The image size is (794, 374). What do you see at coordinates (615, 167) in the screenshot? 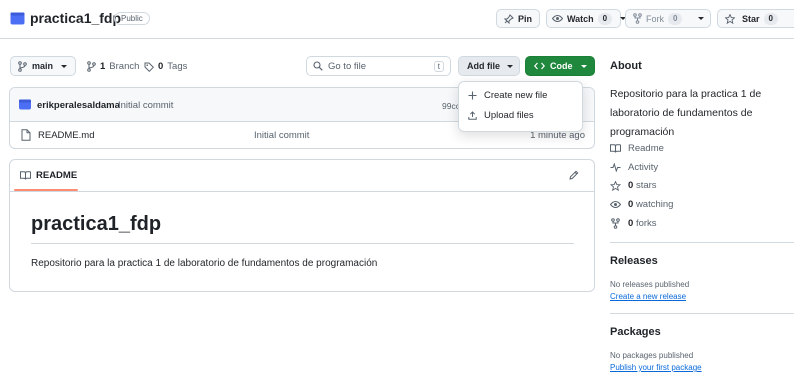
I see `pulse-icon` at bounding box center [615, 167].